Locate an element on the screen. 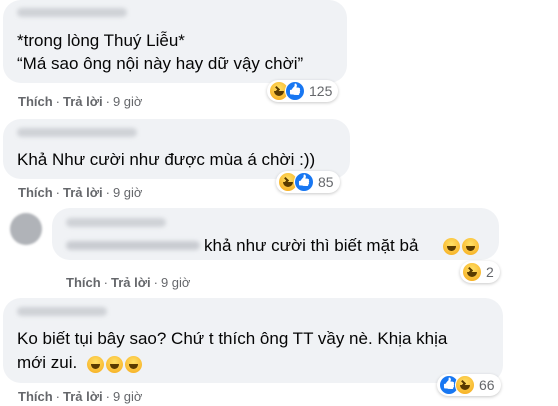  comment-actions-2: Thích · Trả lời · 9 giờ is located at coordinates (80, 192).